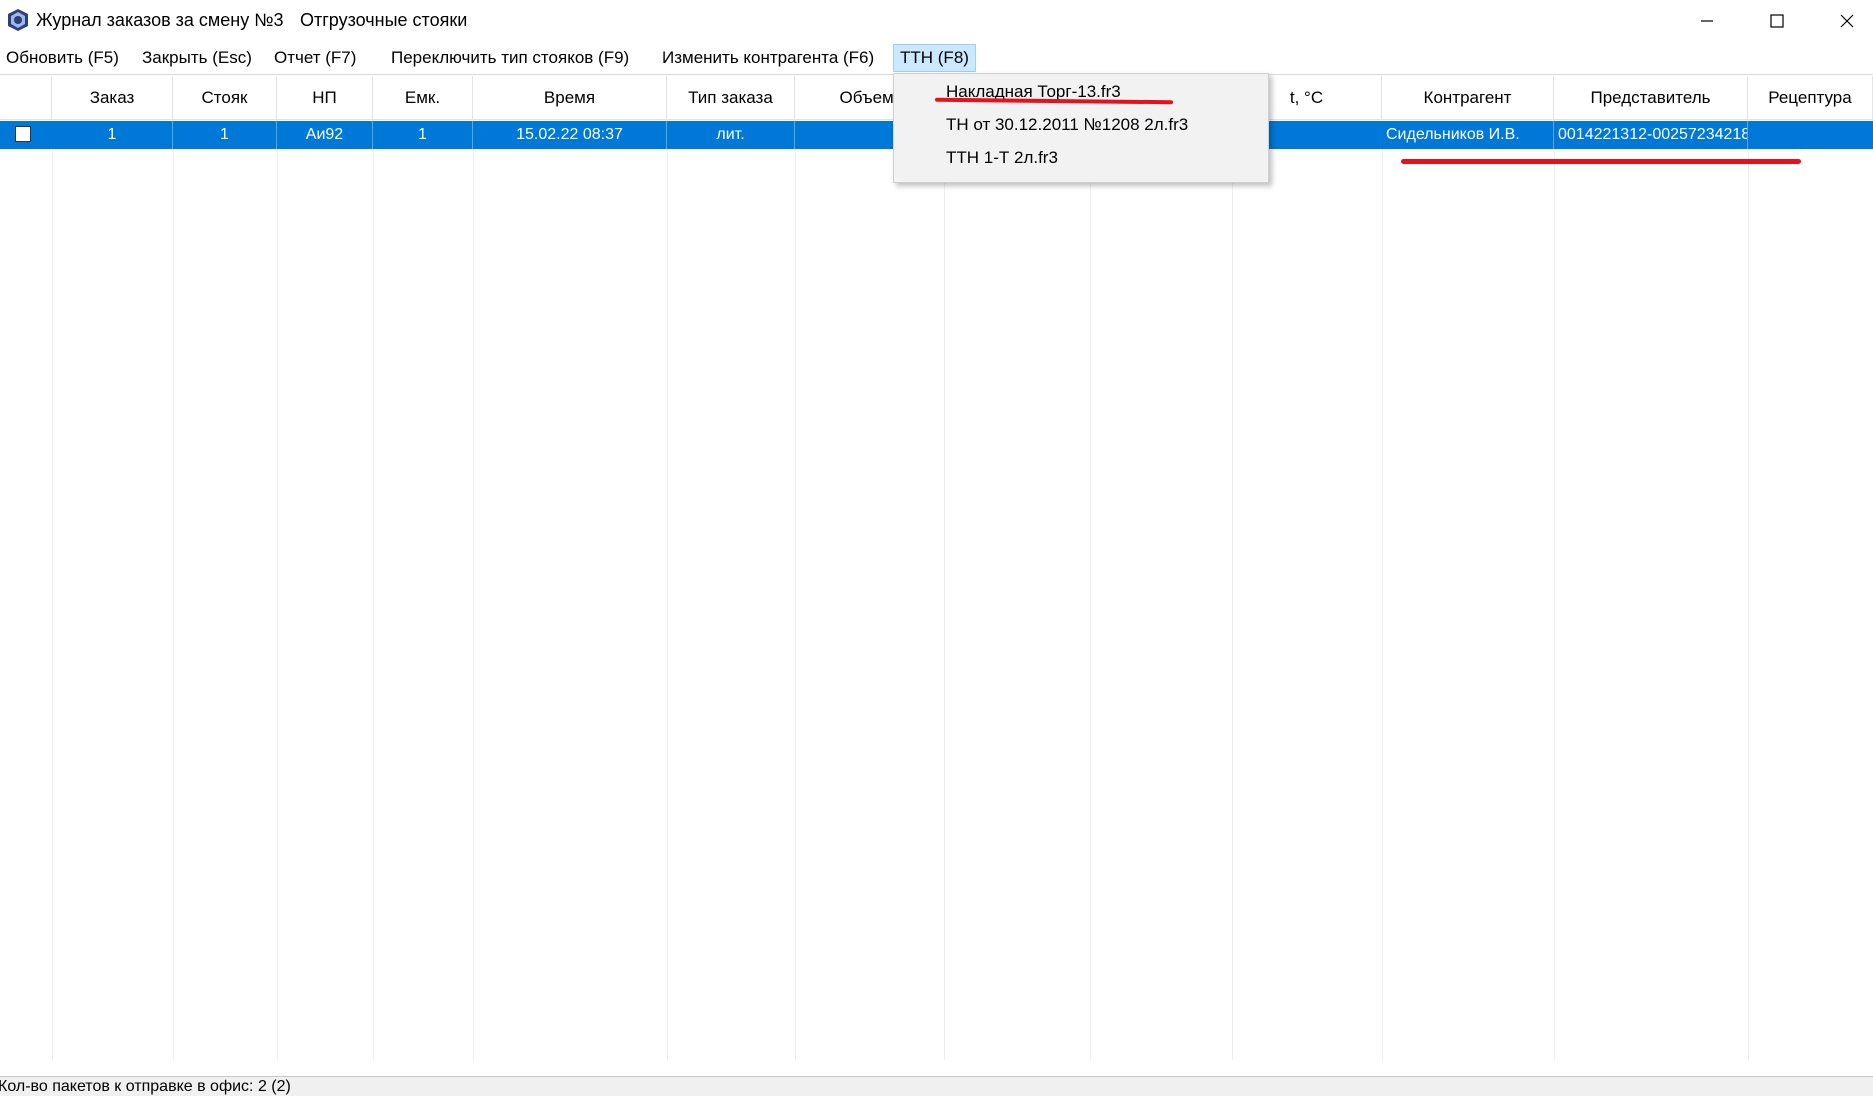  What do you see at coordinates (18, 20) in the screenshot?
I see `app-logo-icon` at bounding box center [18, 20].